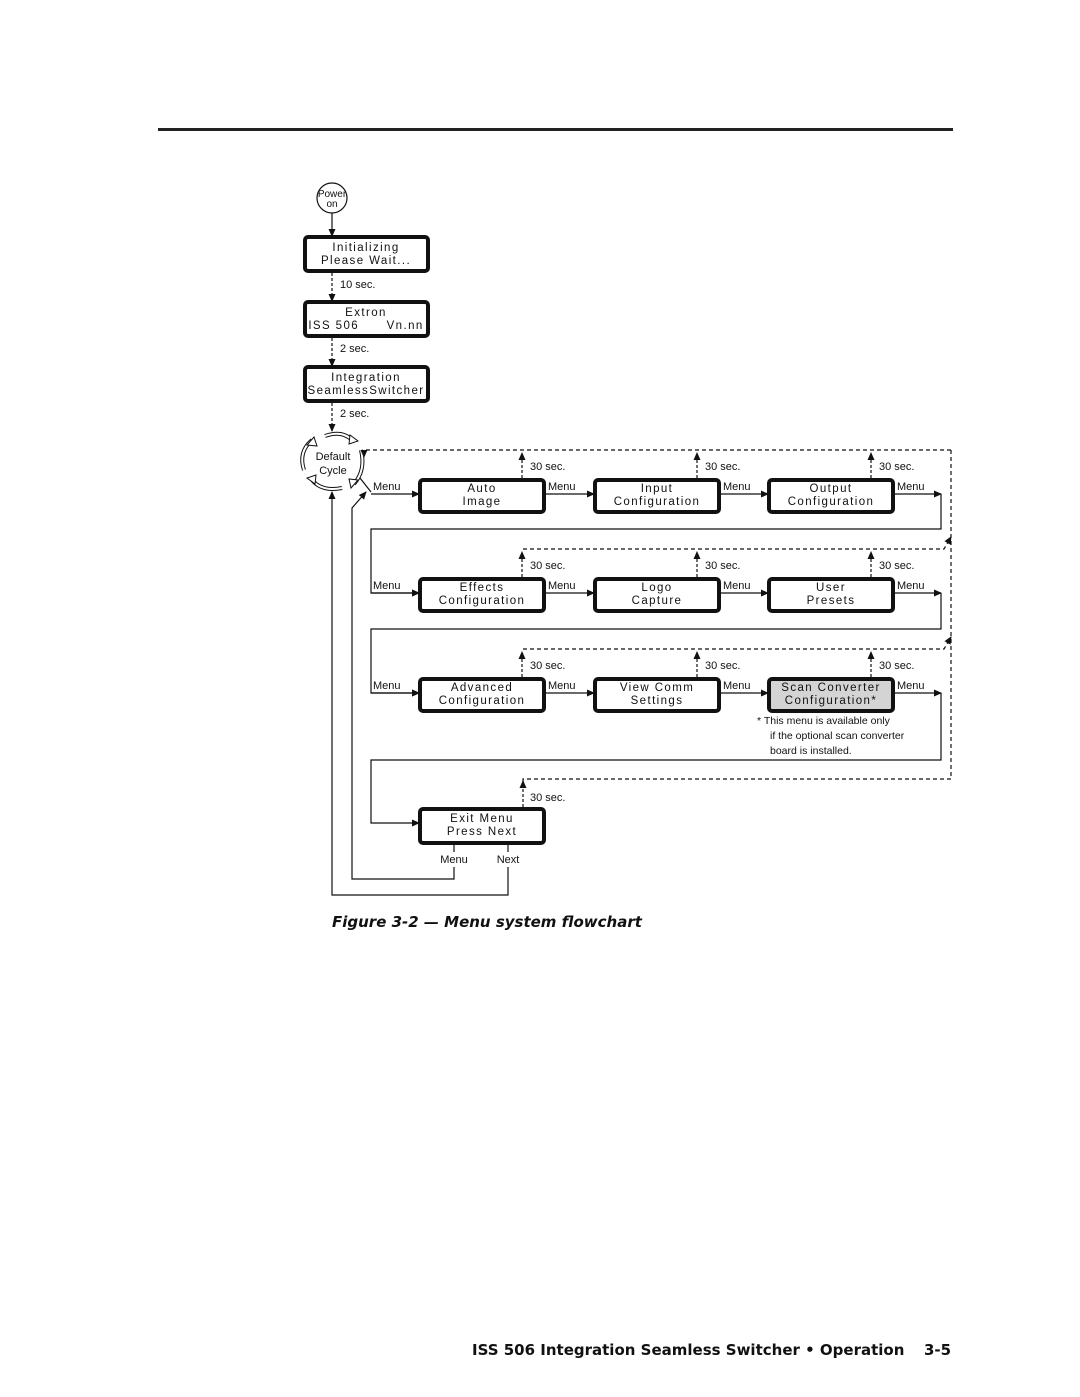 The image size is (1080, 1397). Describe the element at coordinates (333, 457) in the screenshot. I see `default-cycle-label-1: Default` at that location.